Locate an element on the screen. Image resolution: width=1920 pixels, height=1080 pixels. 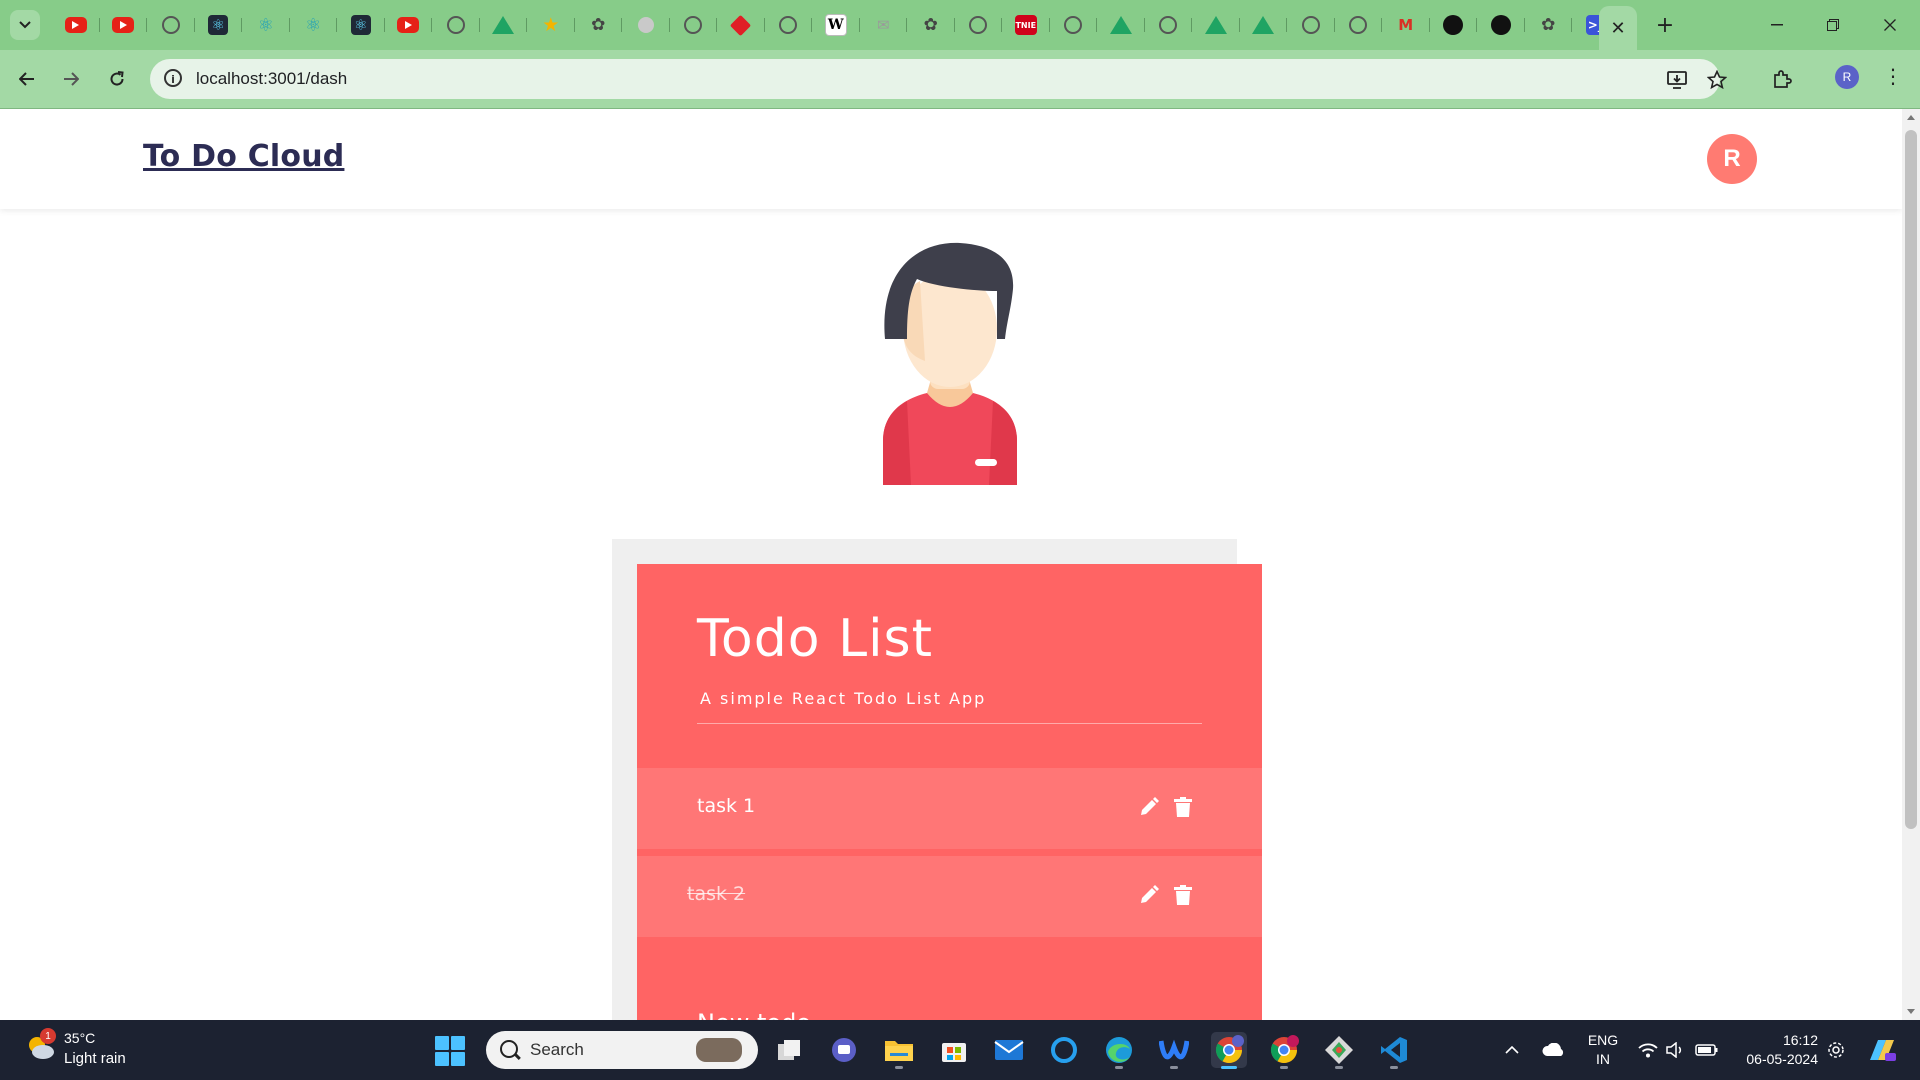
todo-item-label: task 1 is located at coordinates (726, 806).